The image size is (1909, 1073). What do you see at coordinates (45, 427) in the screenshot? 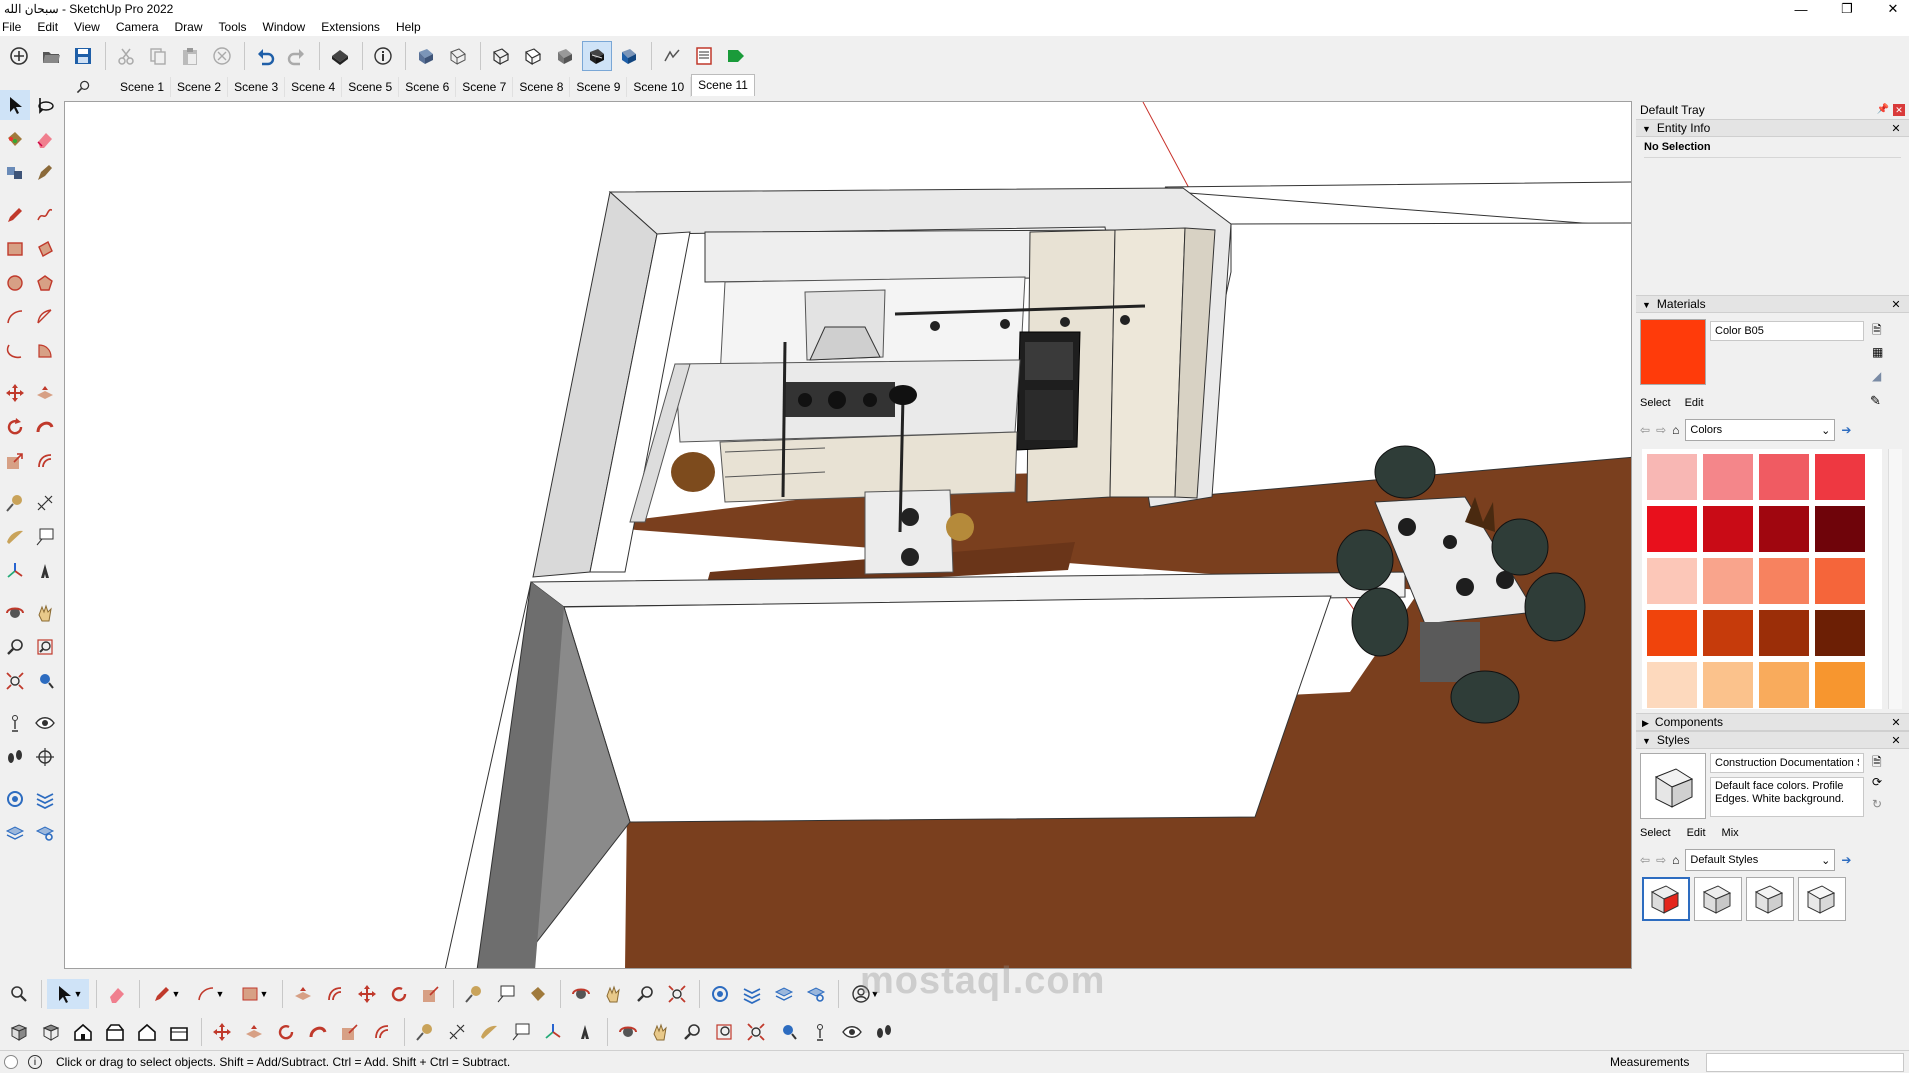
I see `follow-me-tool` at bounding box center [45, 427].